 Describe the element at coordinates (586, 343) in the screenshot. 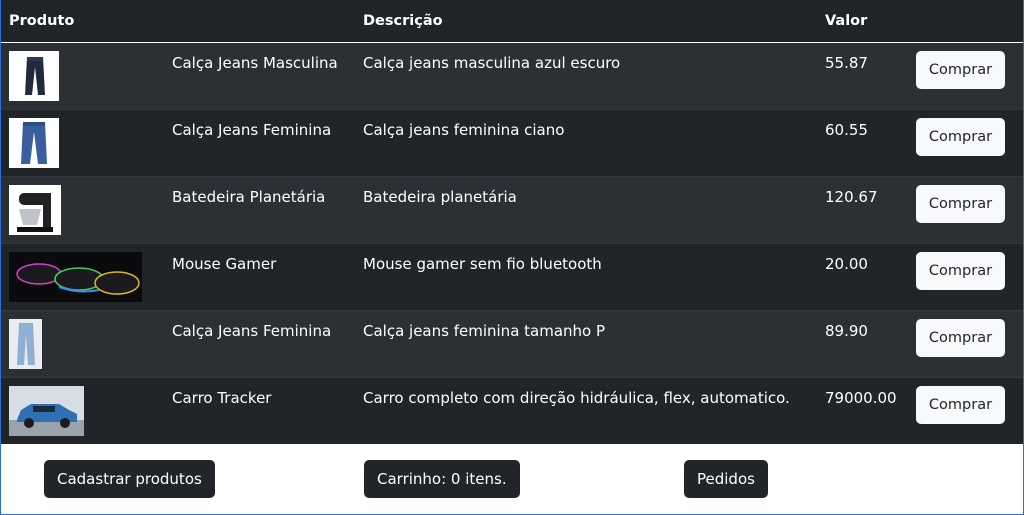

I see `product-description: Calça jeans feminina tamanho P` at that location.